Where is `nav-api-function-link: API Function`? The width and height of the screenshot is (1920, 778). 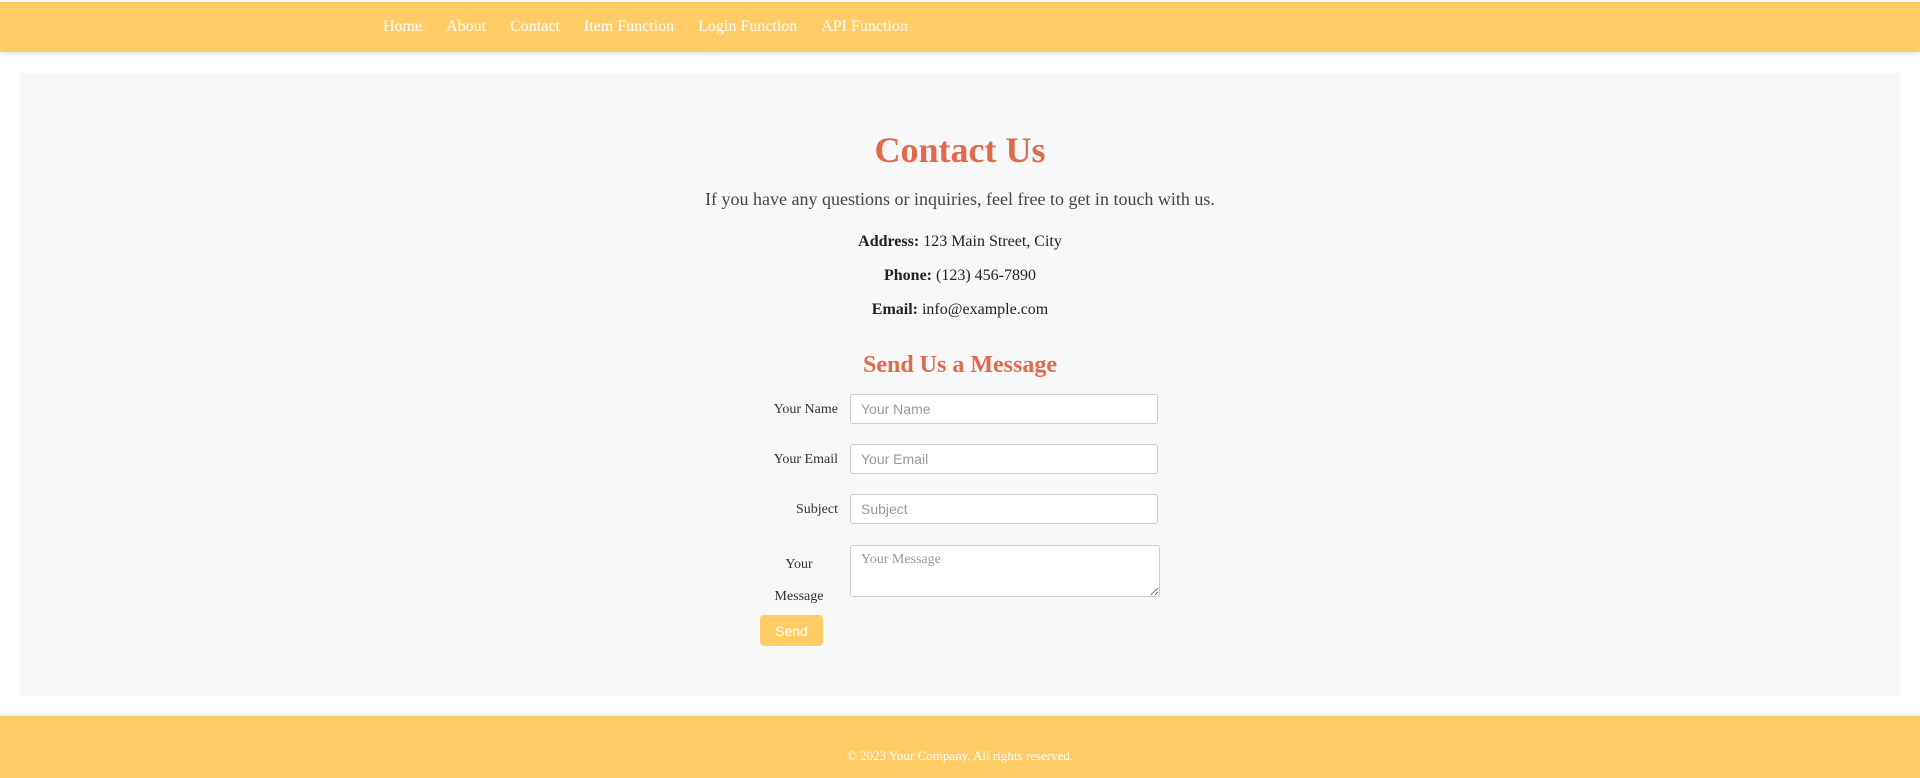 nav-api-function-link: API Function is located at coordinates (864, 27).